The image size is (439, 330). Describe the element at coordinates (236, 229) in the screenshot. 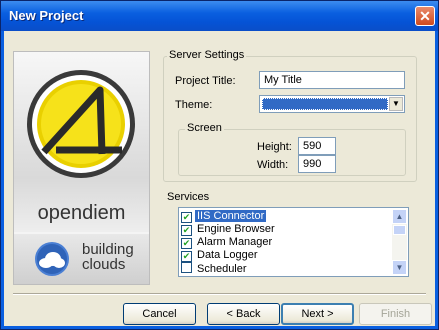

I see `service-label: Engine Browser` at that location.